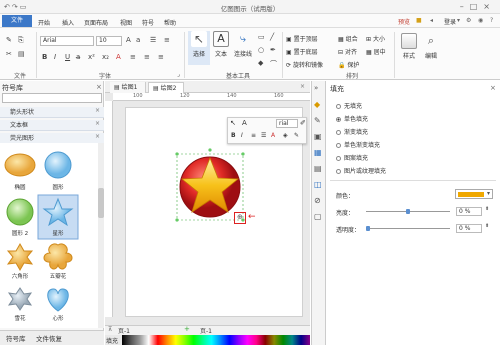 The height and width of the screenshot is (345, 500). I want to click on align-left-icon: ≡, so click(133, 57).